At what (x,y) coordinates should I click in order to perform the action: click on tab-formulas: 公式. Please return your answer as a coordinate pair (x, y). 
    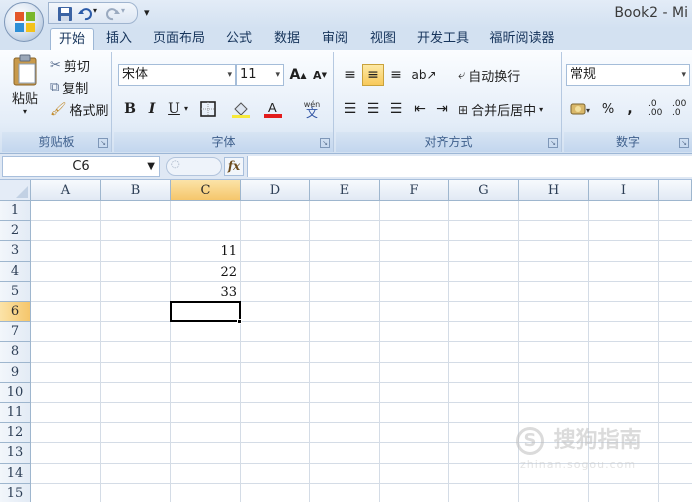
    Looking at the image, I should click on (239, 39).